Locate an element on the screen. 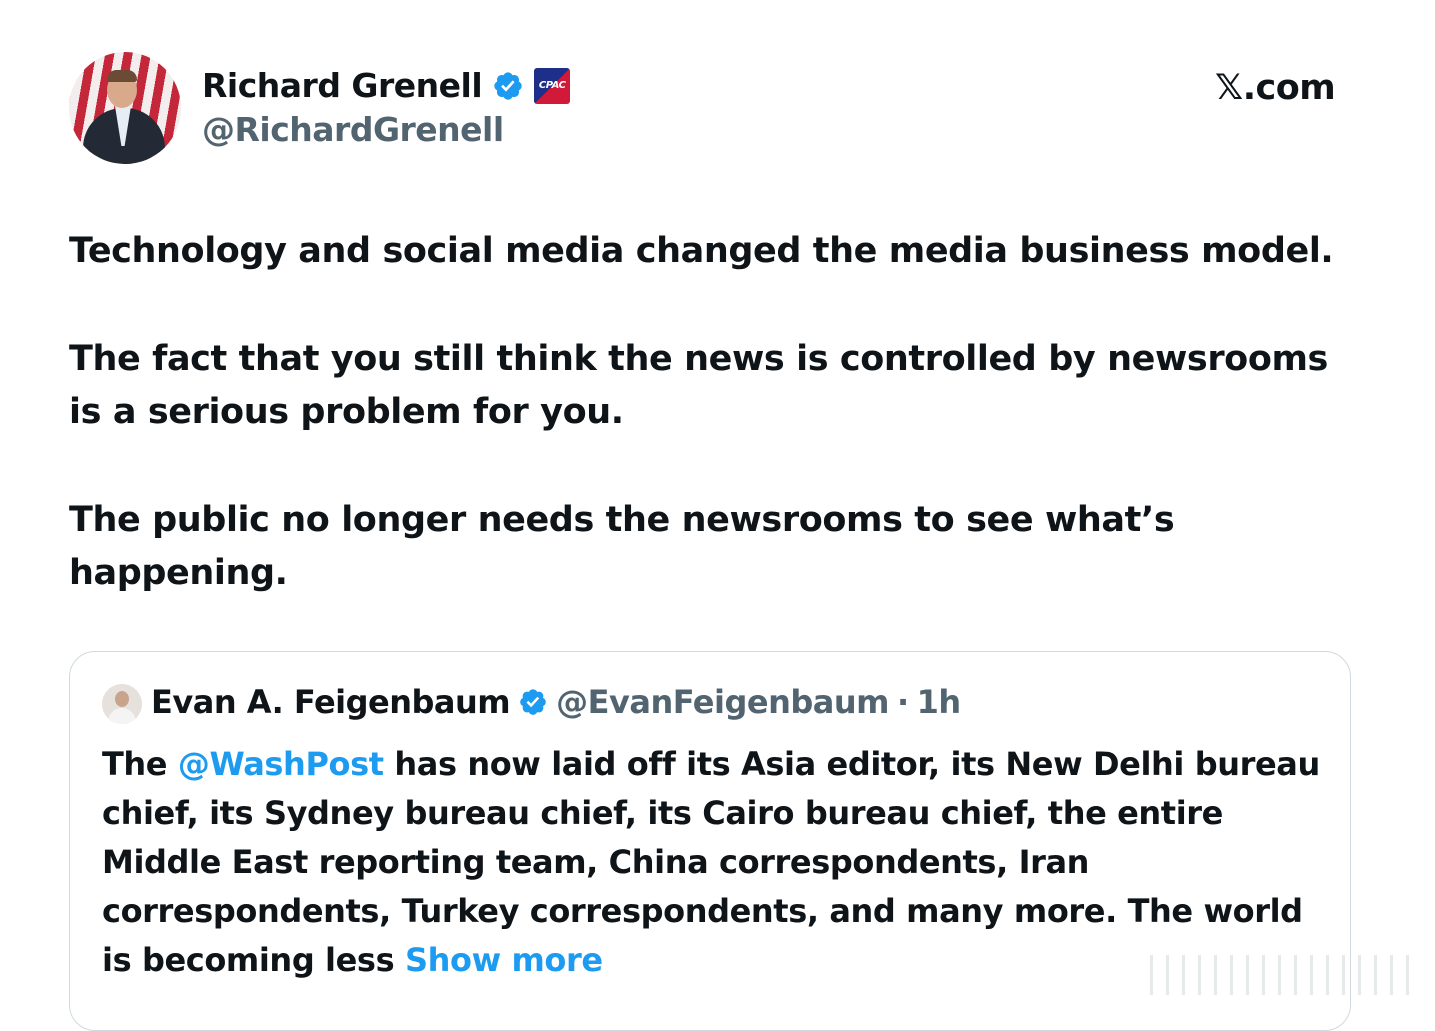  quoted-avatar-head is located at coordinates (122, 699).